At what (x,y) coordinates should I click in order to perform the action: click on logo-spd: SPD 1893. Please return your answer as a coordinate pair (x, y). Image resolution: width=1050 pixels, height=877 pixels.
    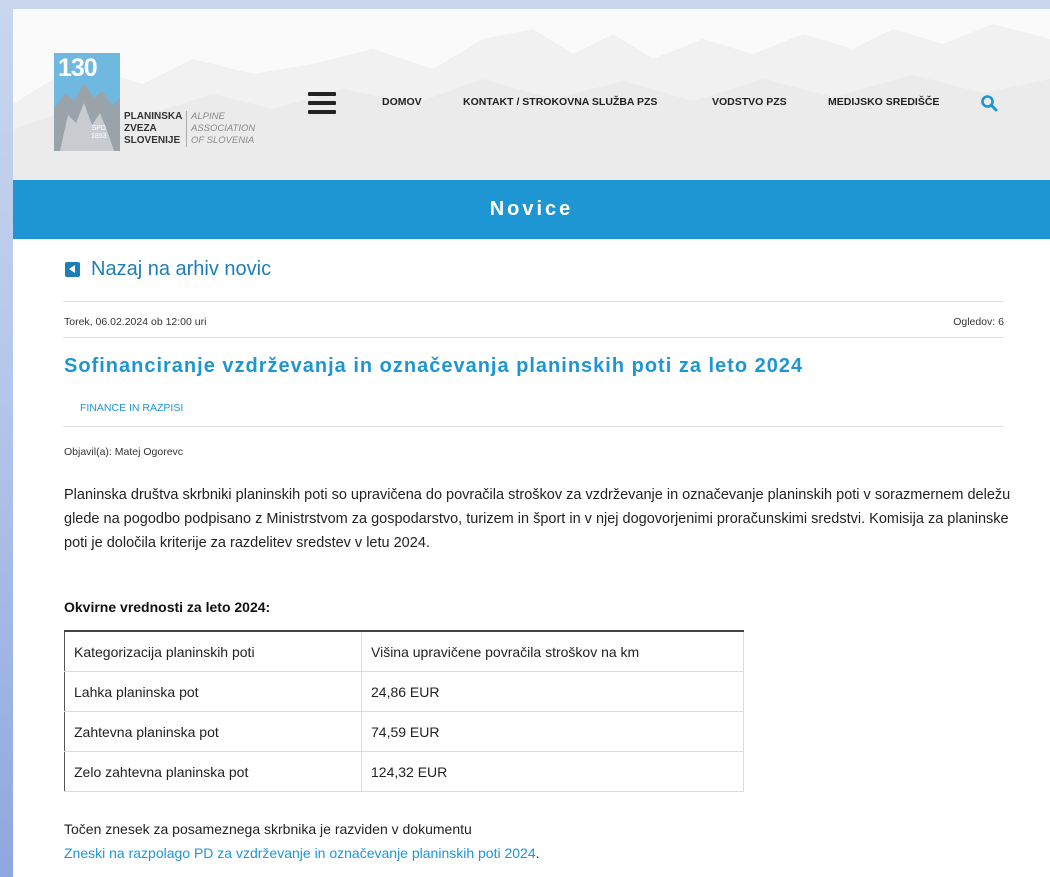
    Looking at the image, I should click on (99, 133).